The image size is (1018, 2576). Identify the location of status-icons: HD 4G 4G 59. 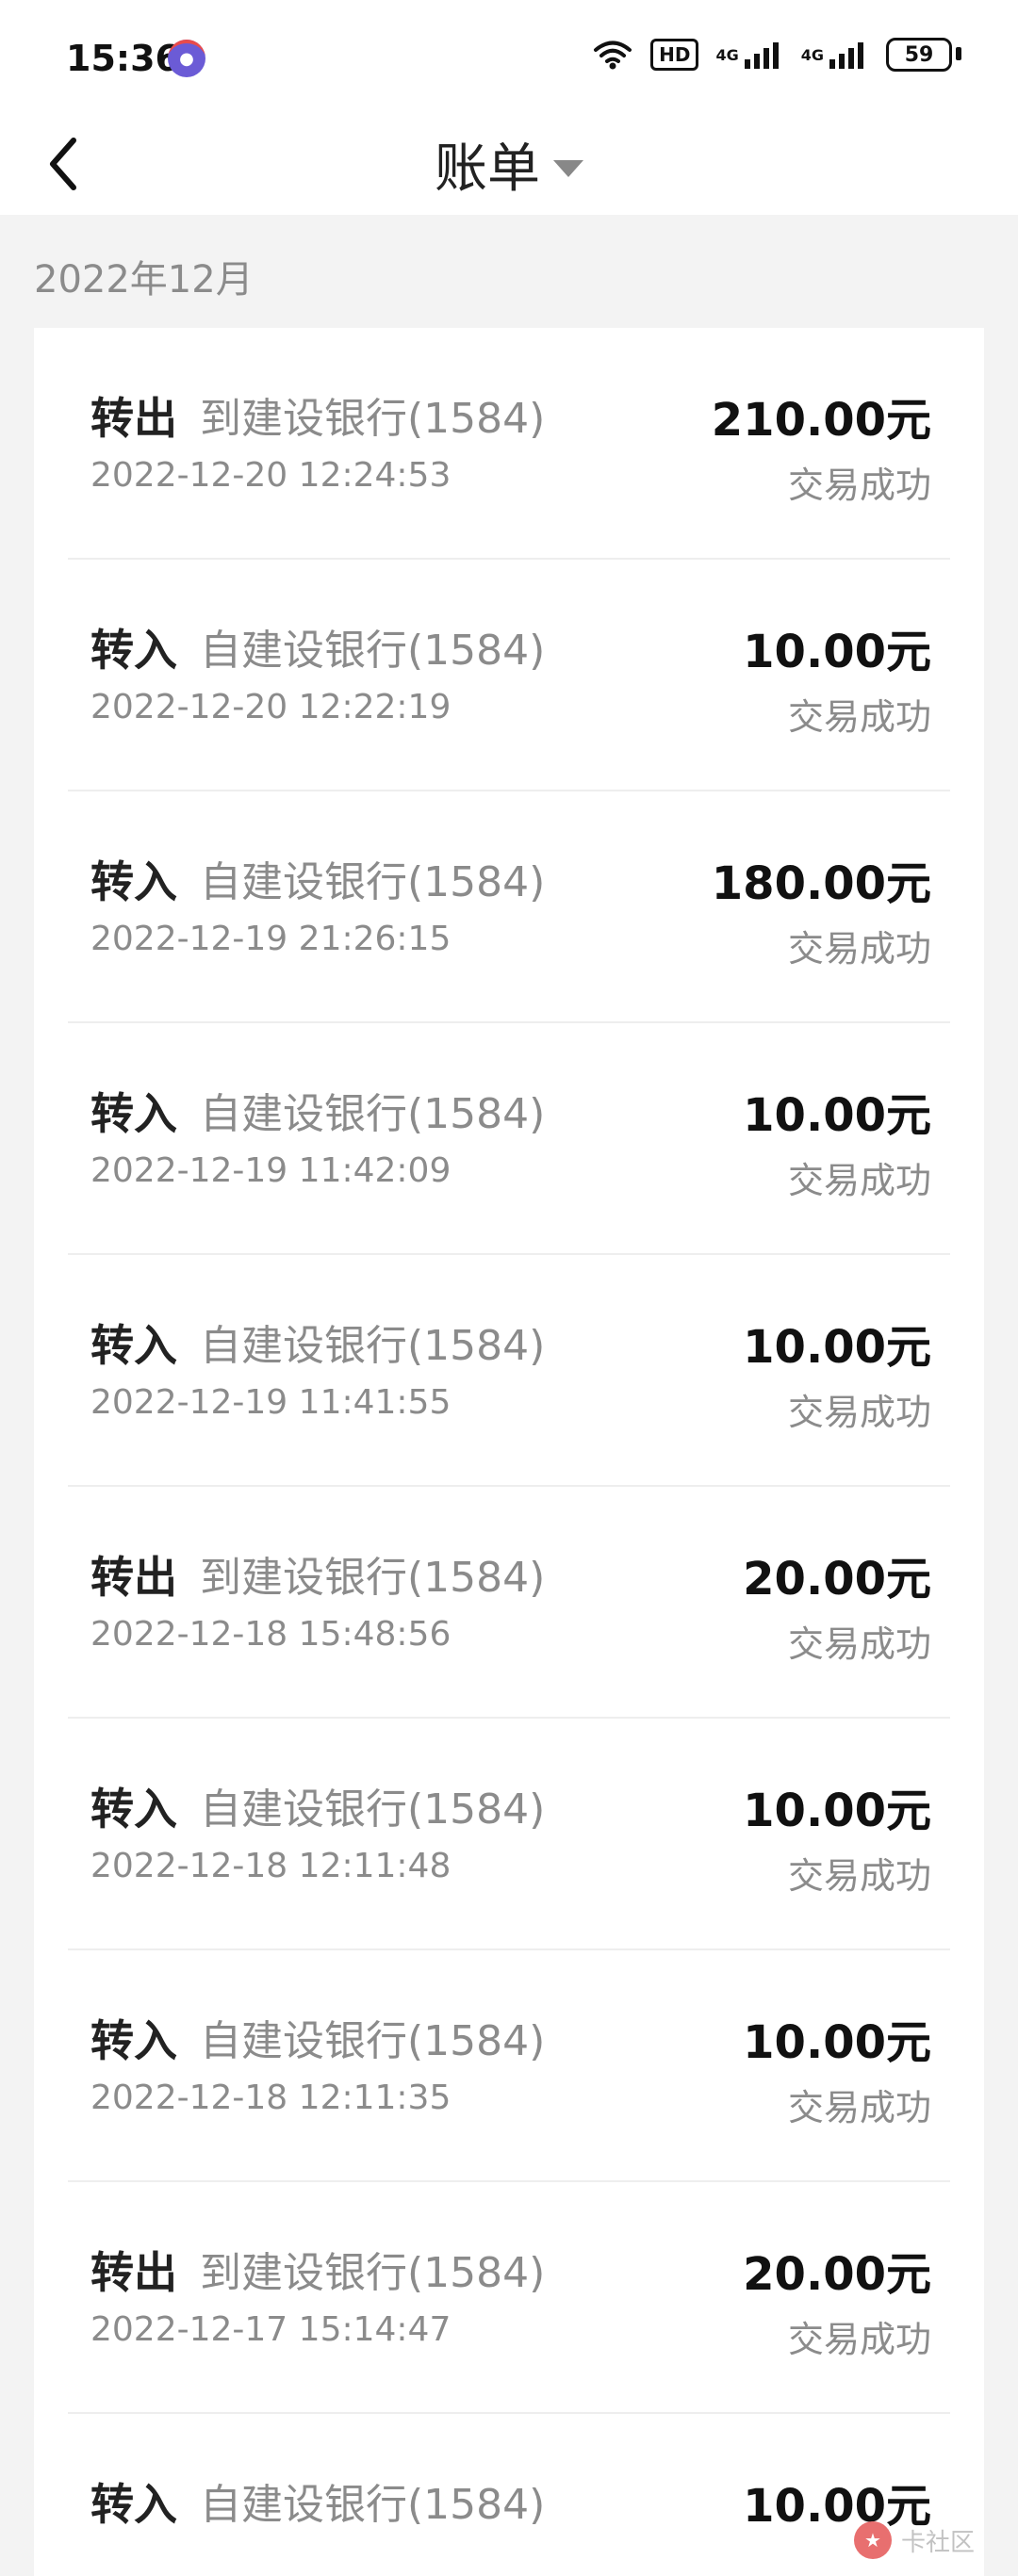
(772, 54).